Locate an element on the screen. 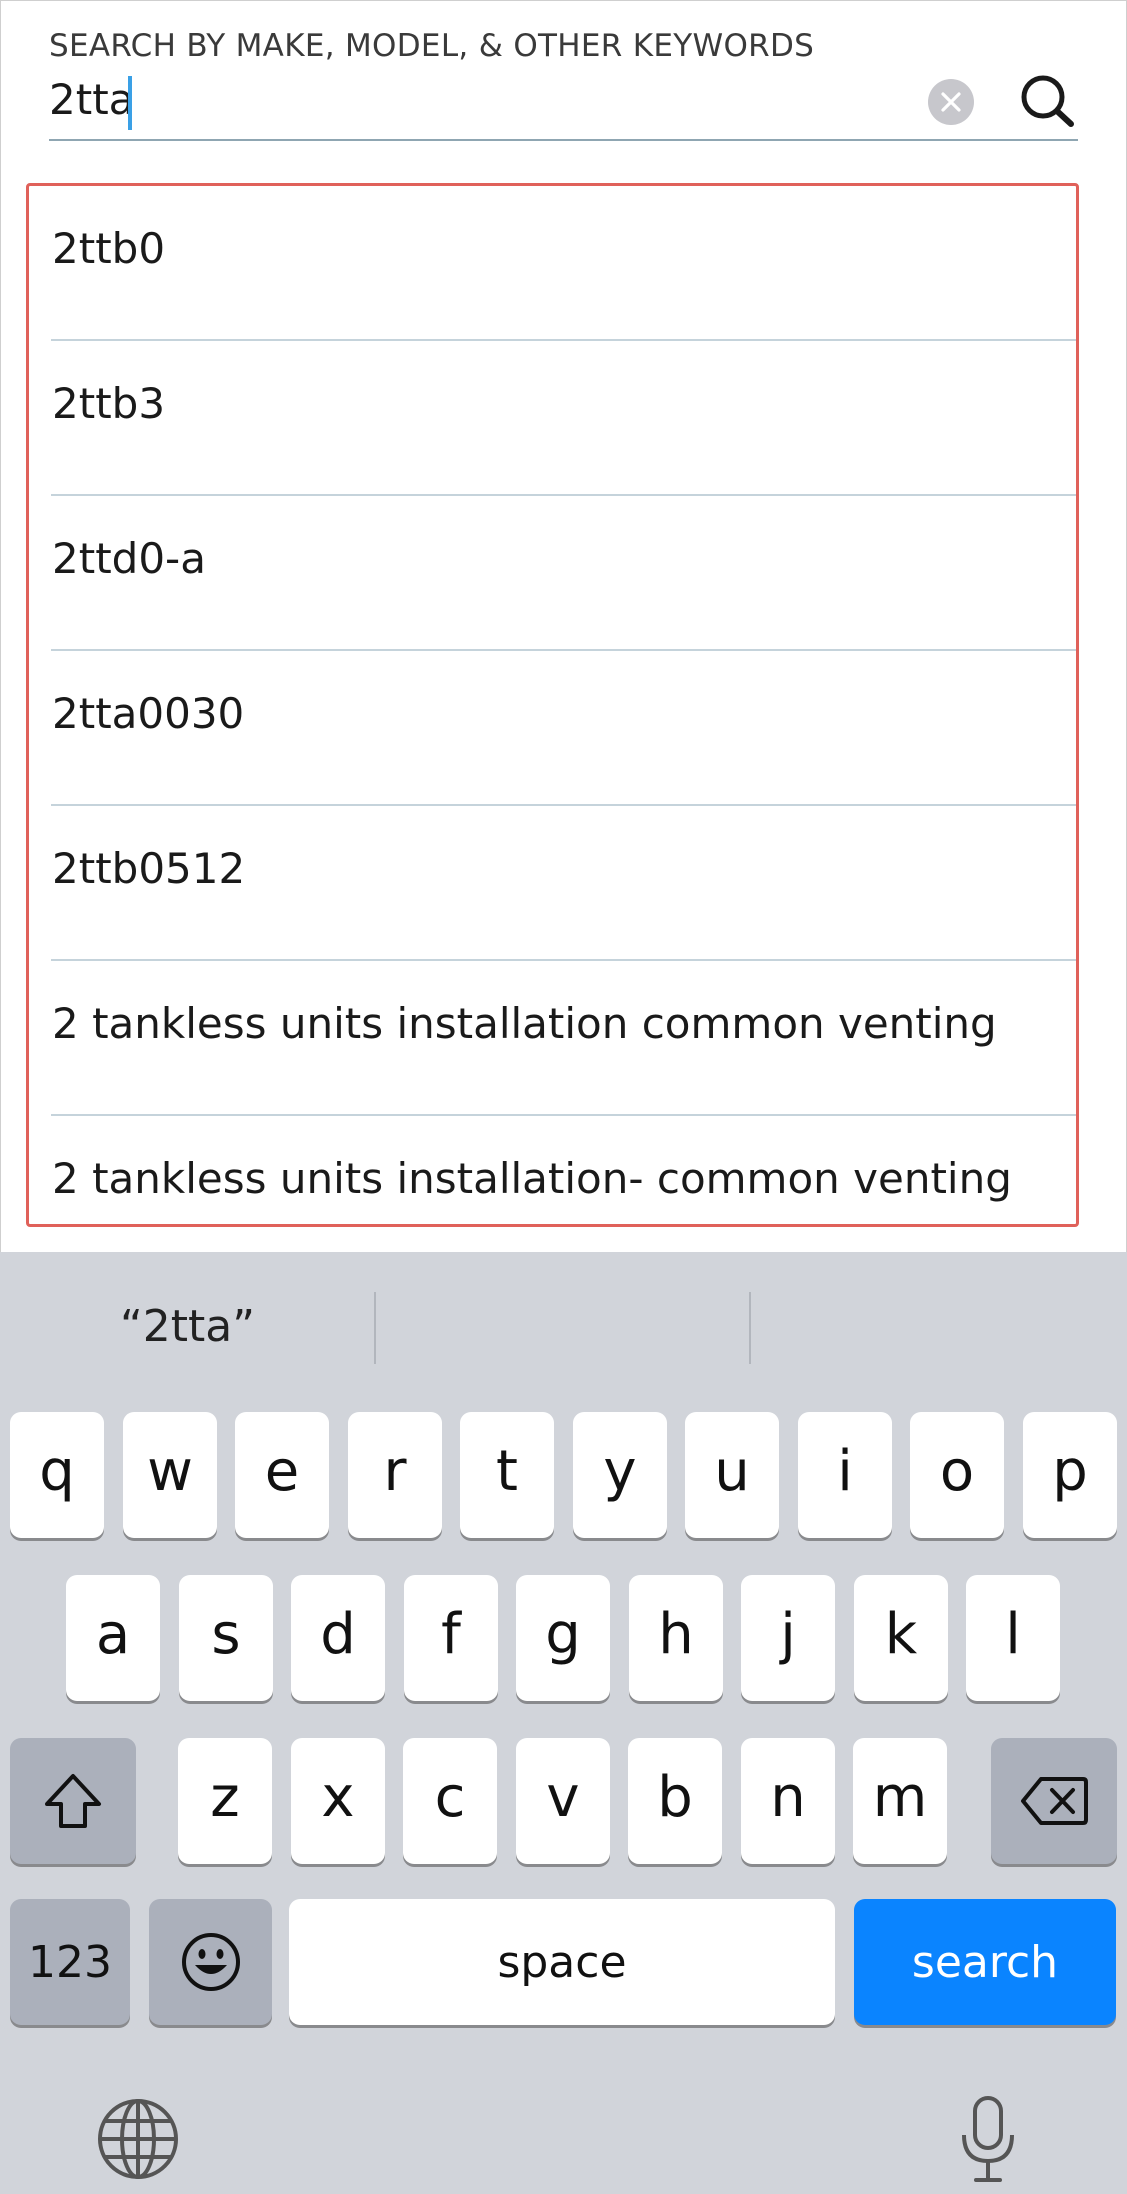 The width and height of the screenshot is (1127, 2194). space-key: space is located at coordinates (562, 1962).